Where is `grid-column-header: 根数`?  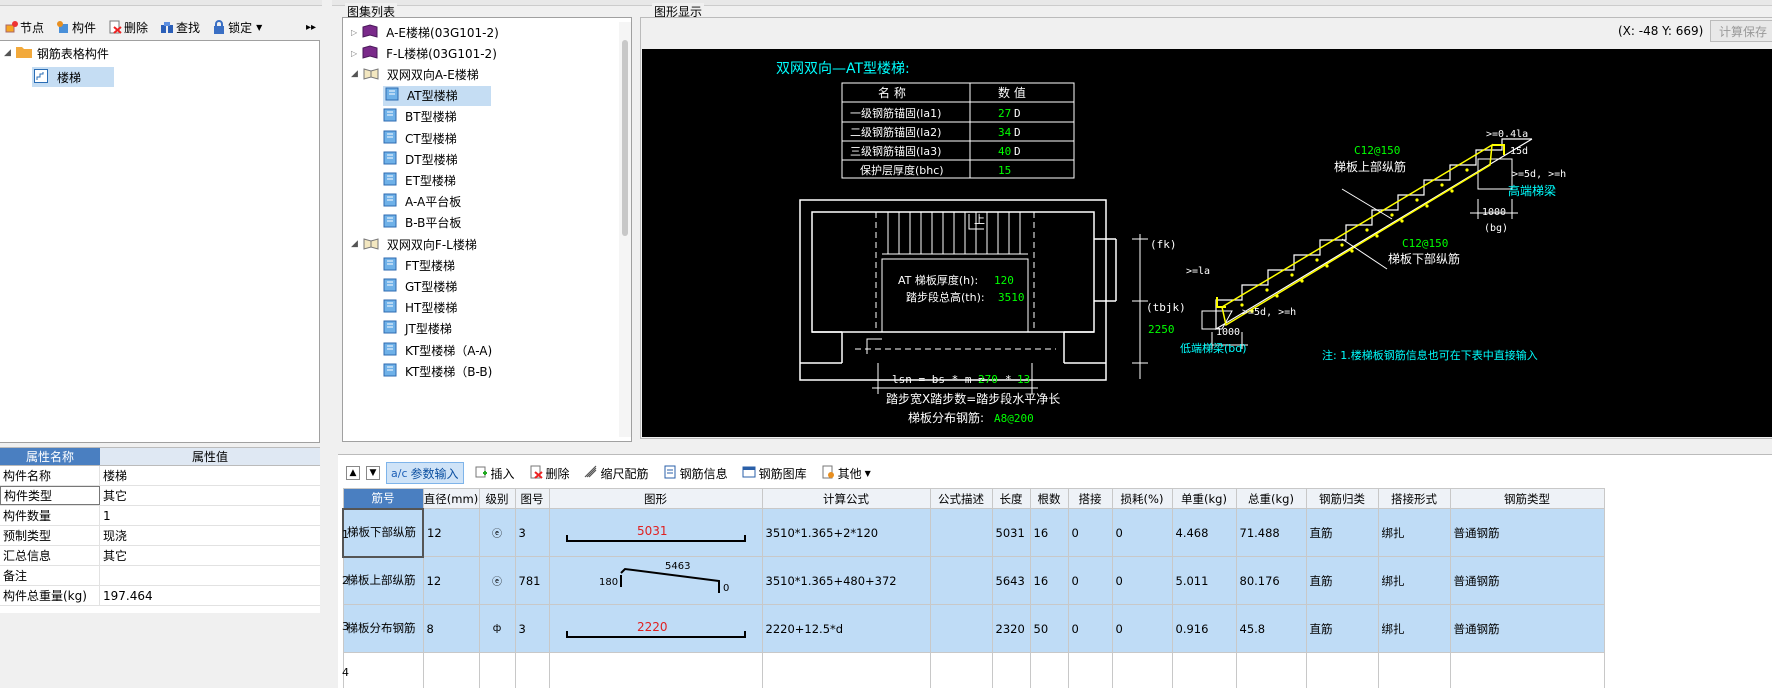
grid-column-header: 根数 is located at coordinates (1049, 498).